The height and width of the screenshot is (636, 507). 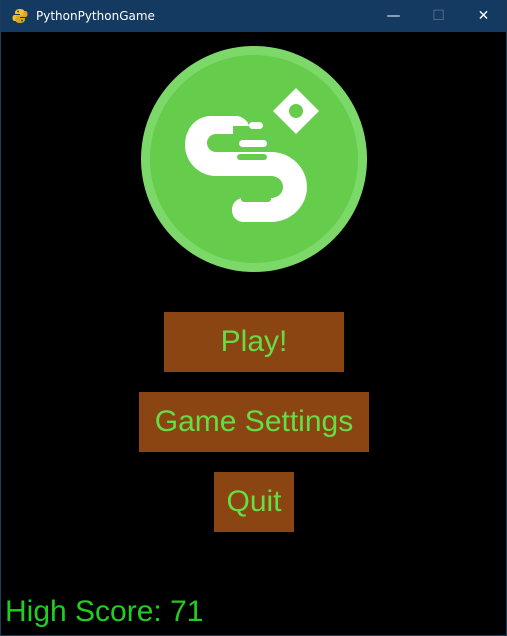 I want to click on play-button: Play!, so click(x=254, y=342).